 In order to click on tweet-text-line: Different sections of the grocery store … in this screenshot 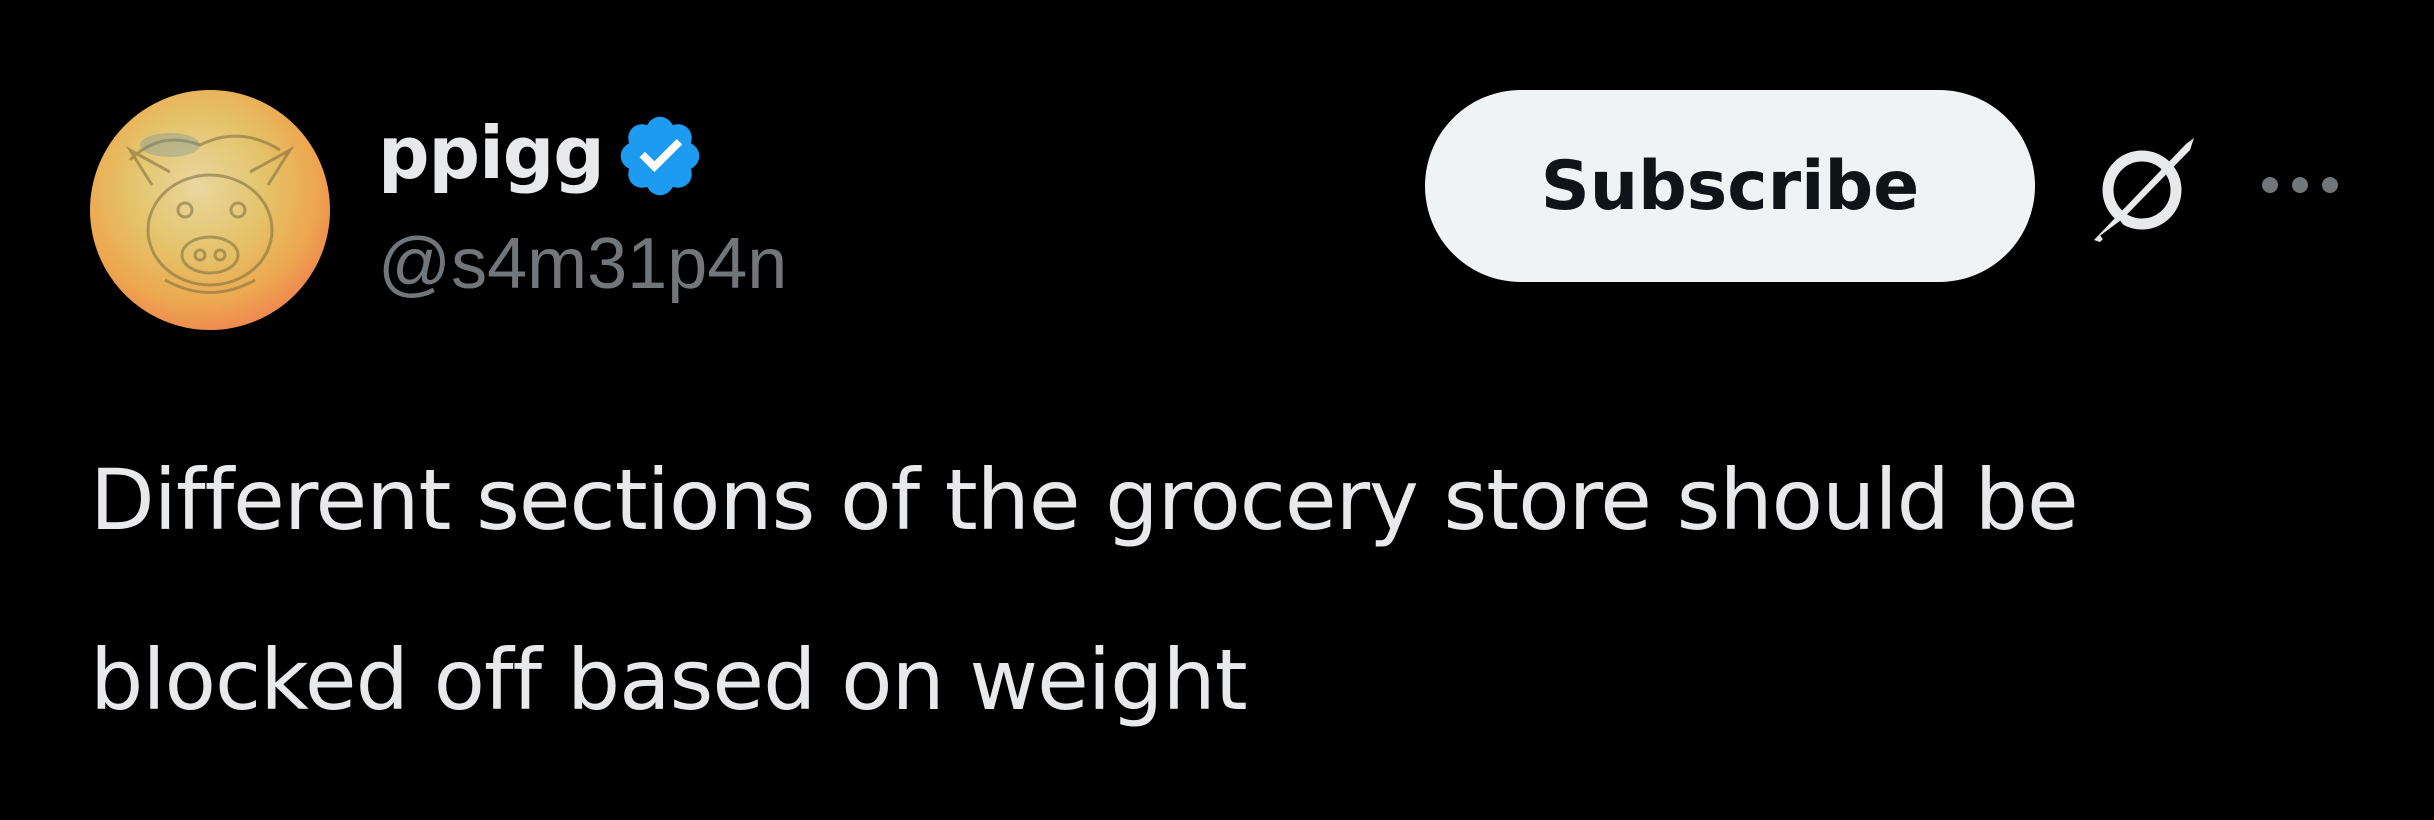, I will do `click(1084, 500)`.